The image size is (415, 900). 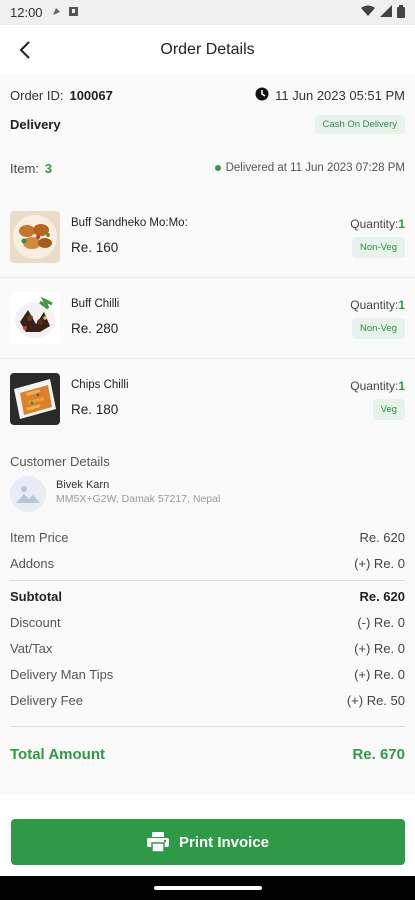 I want to click on discount-label: Discount, so click(x=35, y=622).